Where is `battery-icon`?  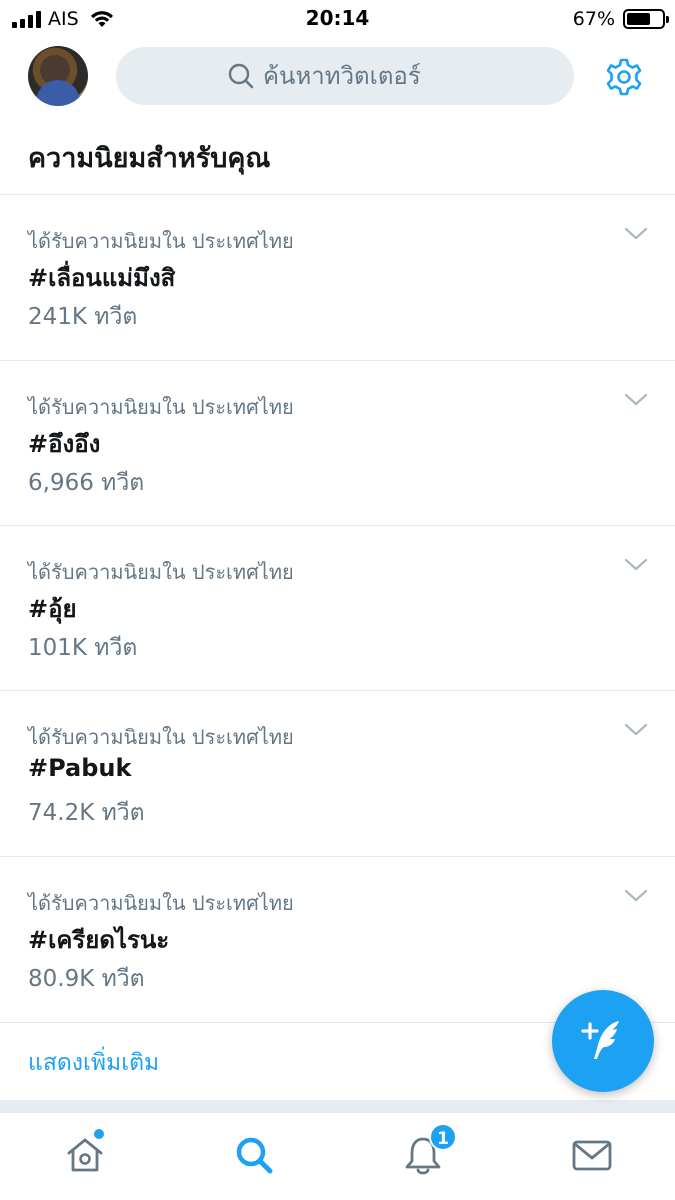 battery-icon is located at coordinates (646, 19).